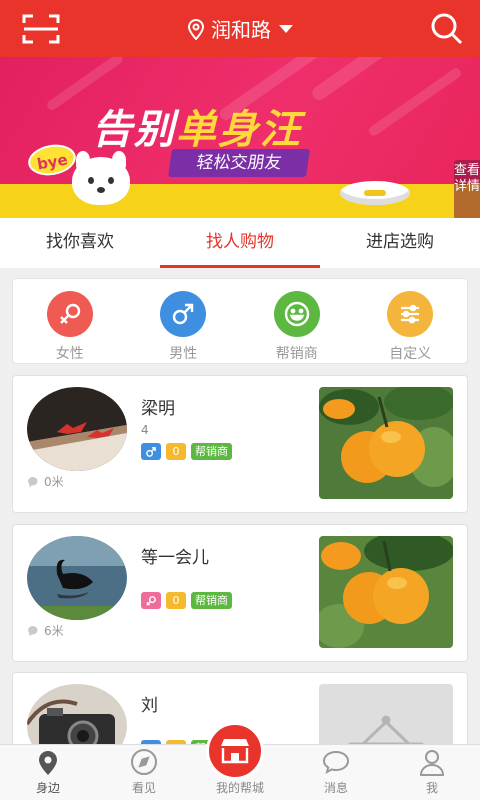 The width and height of the screenshot is (480, 800). I want to click on location-selector: 润和路, so click(240, 28).